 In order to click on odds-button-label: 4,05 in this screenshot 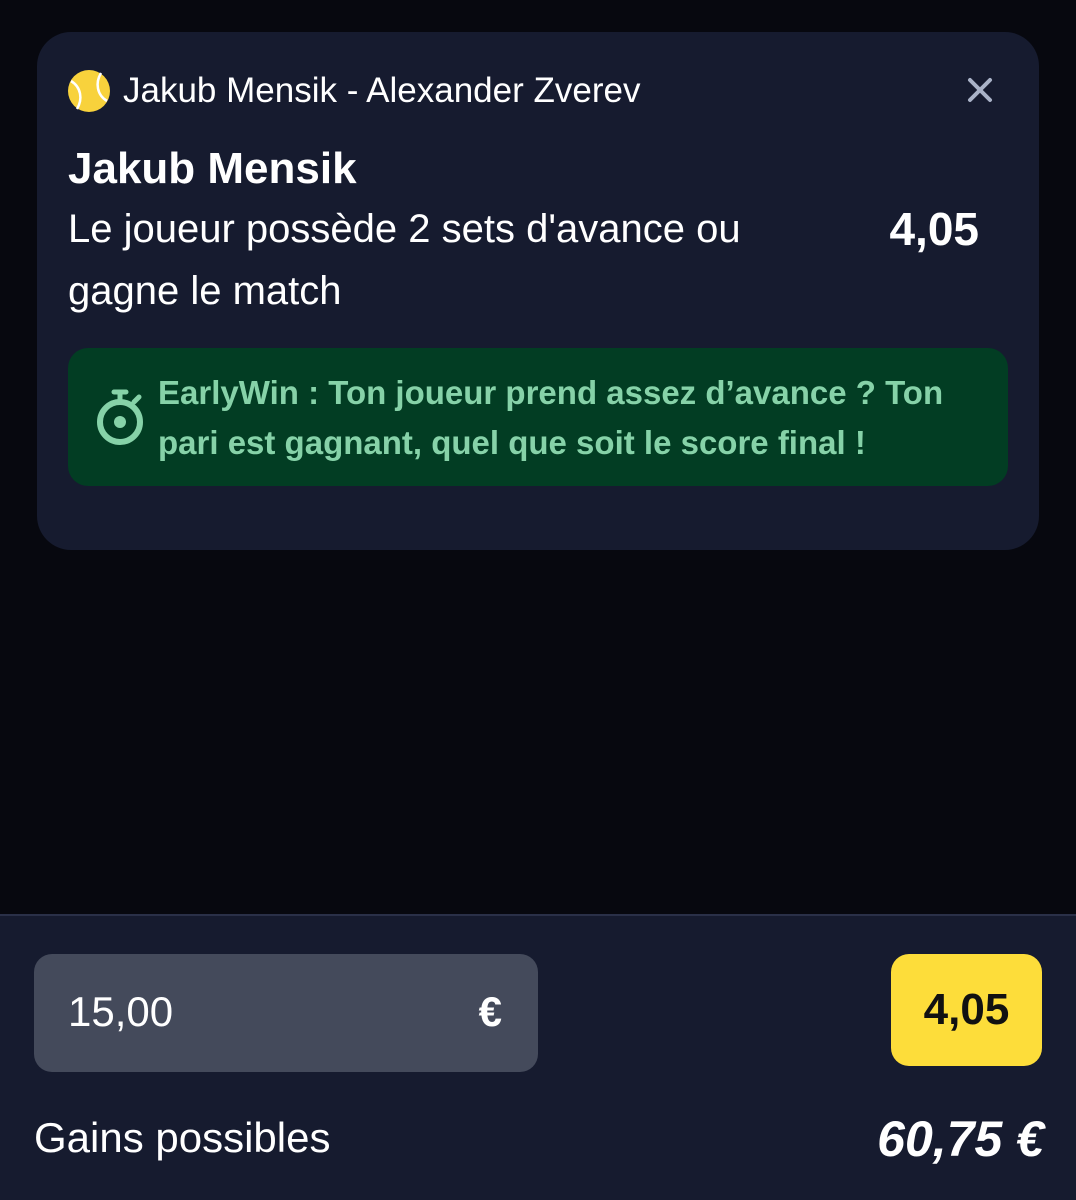, I will do `click(966, 1009)`.